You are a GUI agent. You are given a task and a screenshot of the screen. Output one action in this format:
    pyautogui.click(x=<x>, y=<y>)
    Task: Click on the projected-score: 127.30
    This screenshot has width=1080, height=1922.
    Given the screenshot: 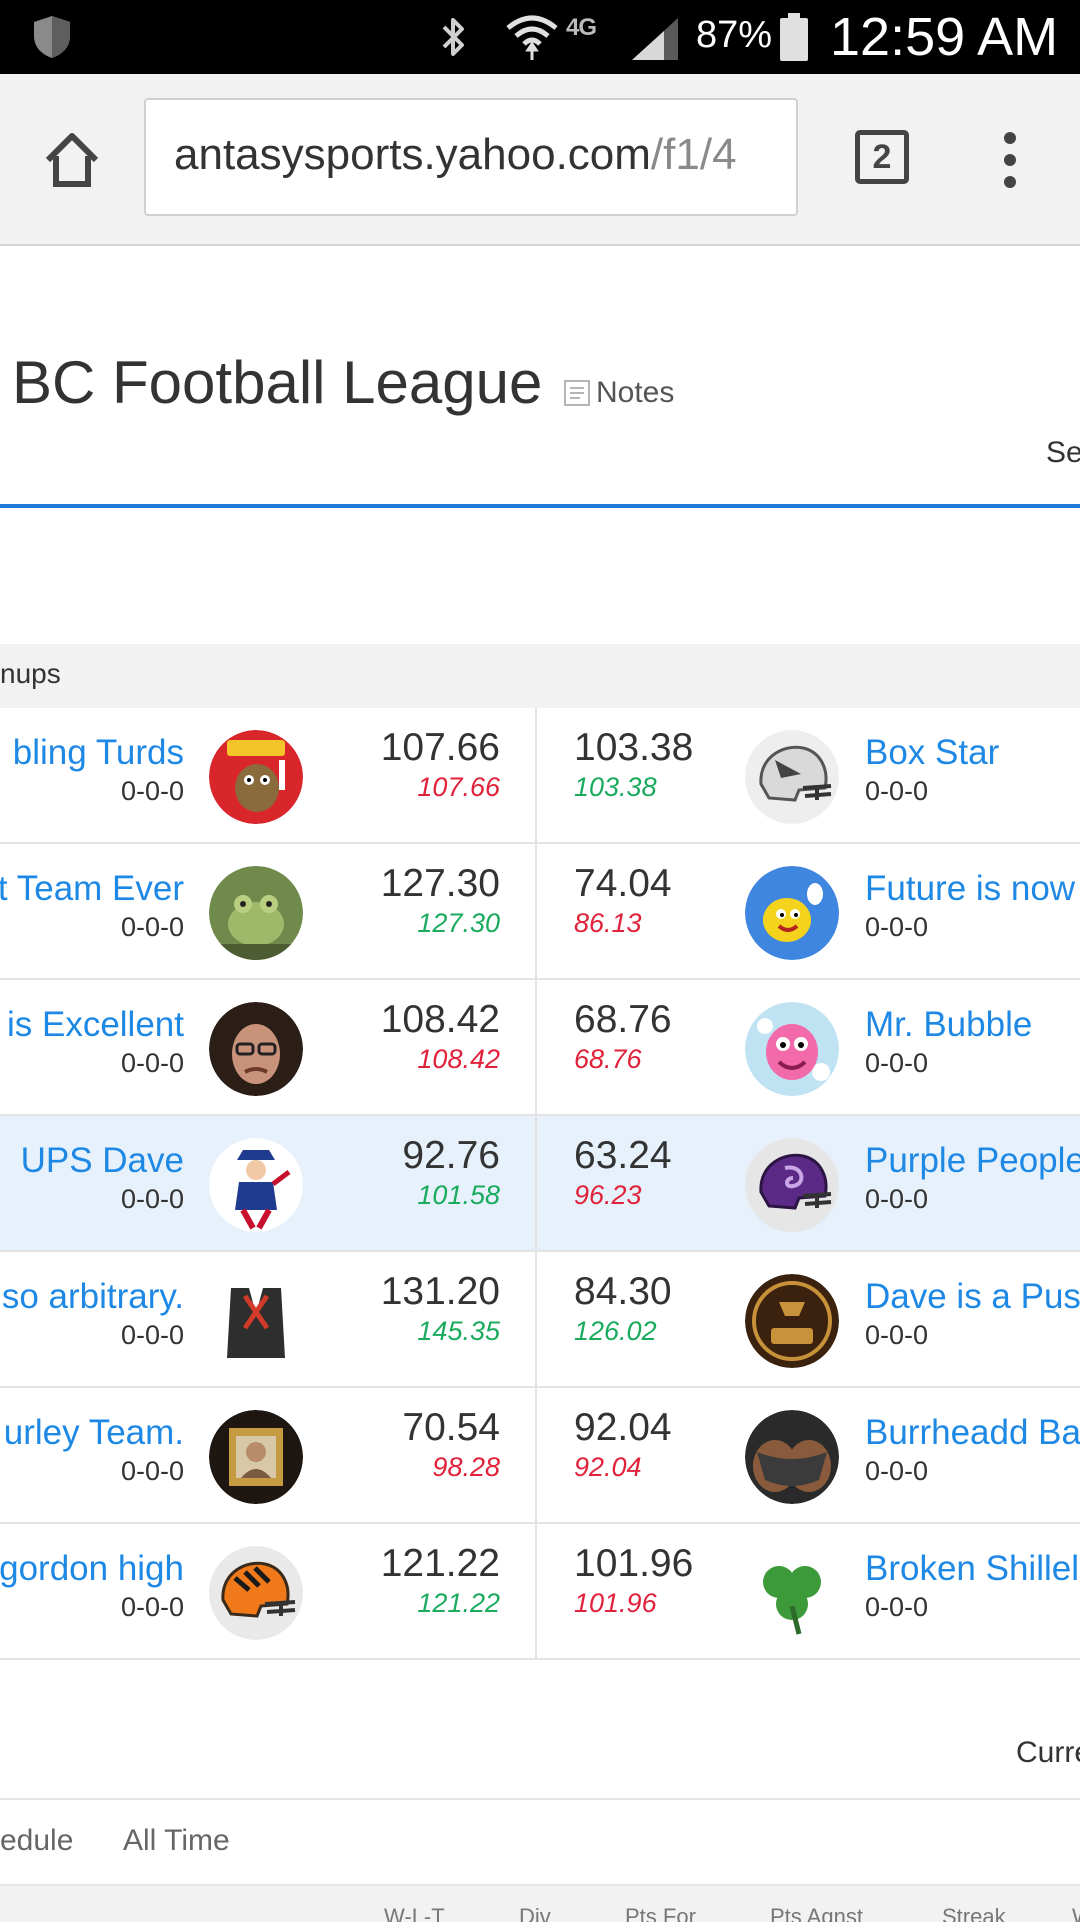 What is the action you would take?
    pyautogui.click(x=458, y=923)
    